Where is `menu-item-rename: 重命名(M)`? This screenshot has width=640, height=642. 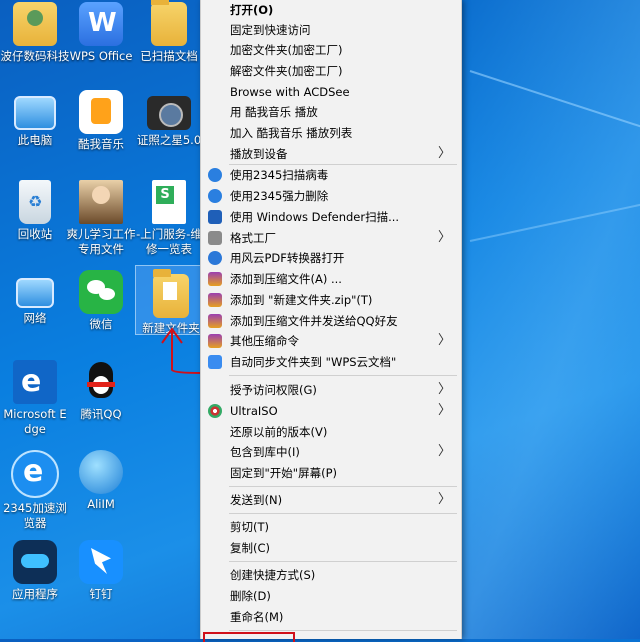
menu-item-rename: 重命名(M) is located at coordinates (331, 617).